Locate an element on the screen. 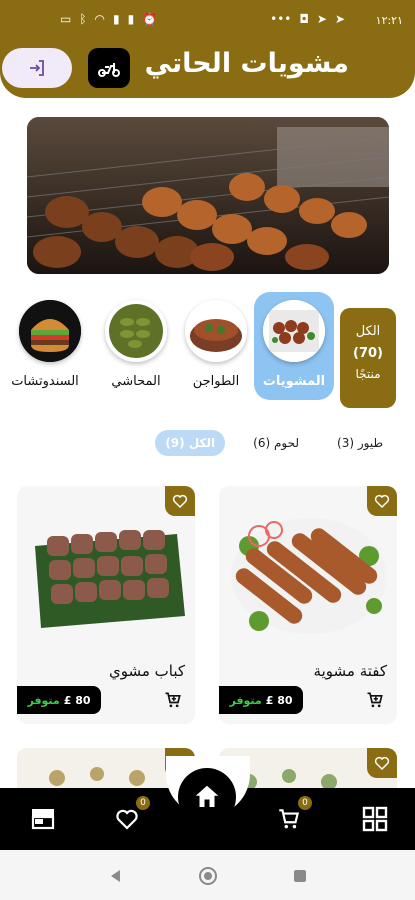 Image resolution: width=415 pixels, height=900 pixels. product-name: كباب مشوي is located at coordinates (146, 671).